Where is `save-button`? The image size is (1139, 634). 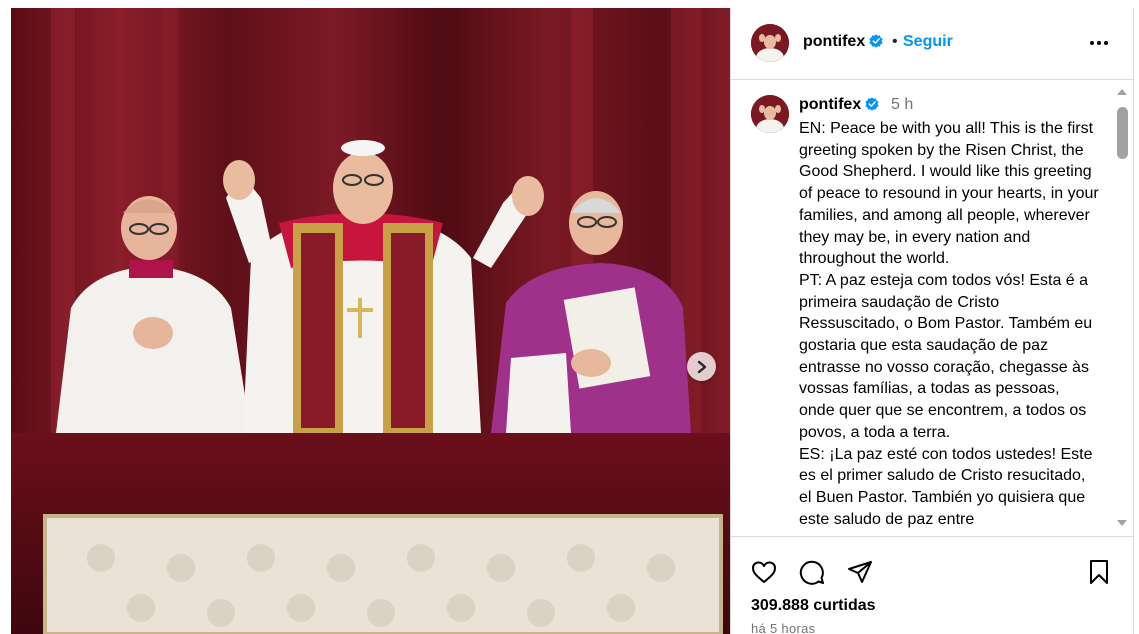 save-button is located at coordinates (1099, 572).